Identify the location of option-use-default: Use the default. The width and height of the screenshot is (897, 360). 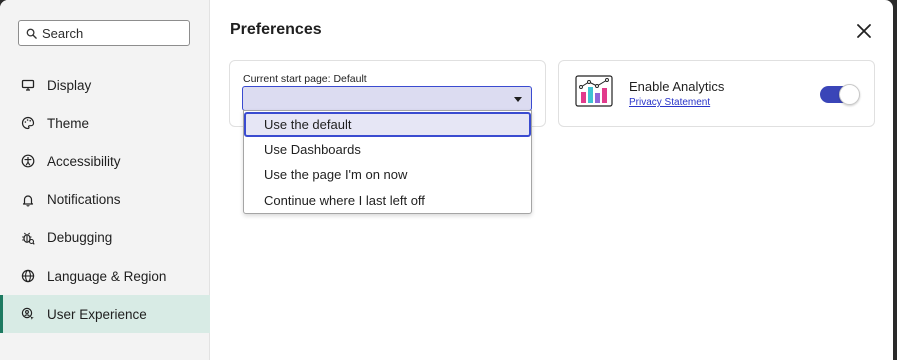
(387, 124).